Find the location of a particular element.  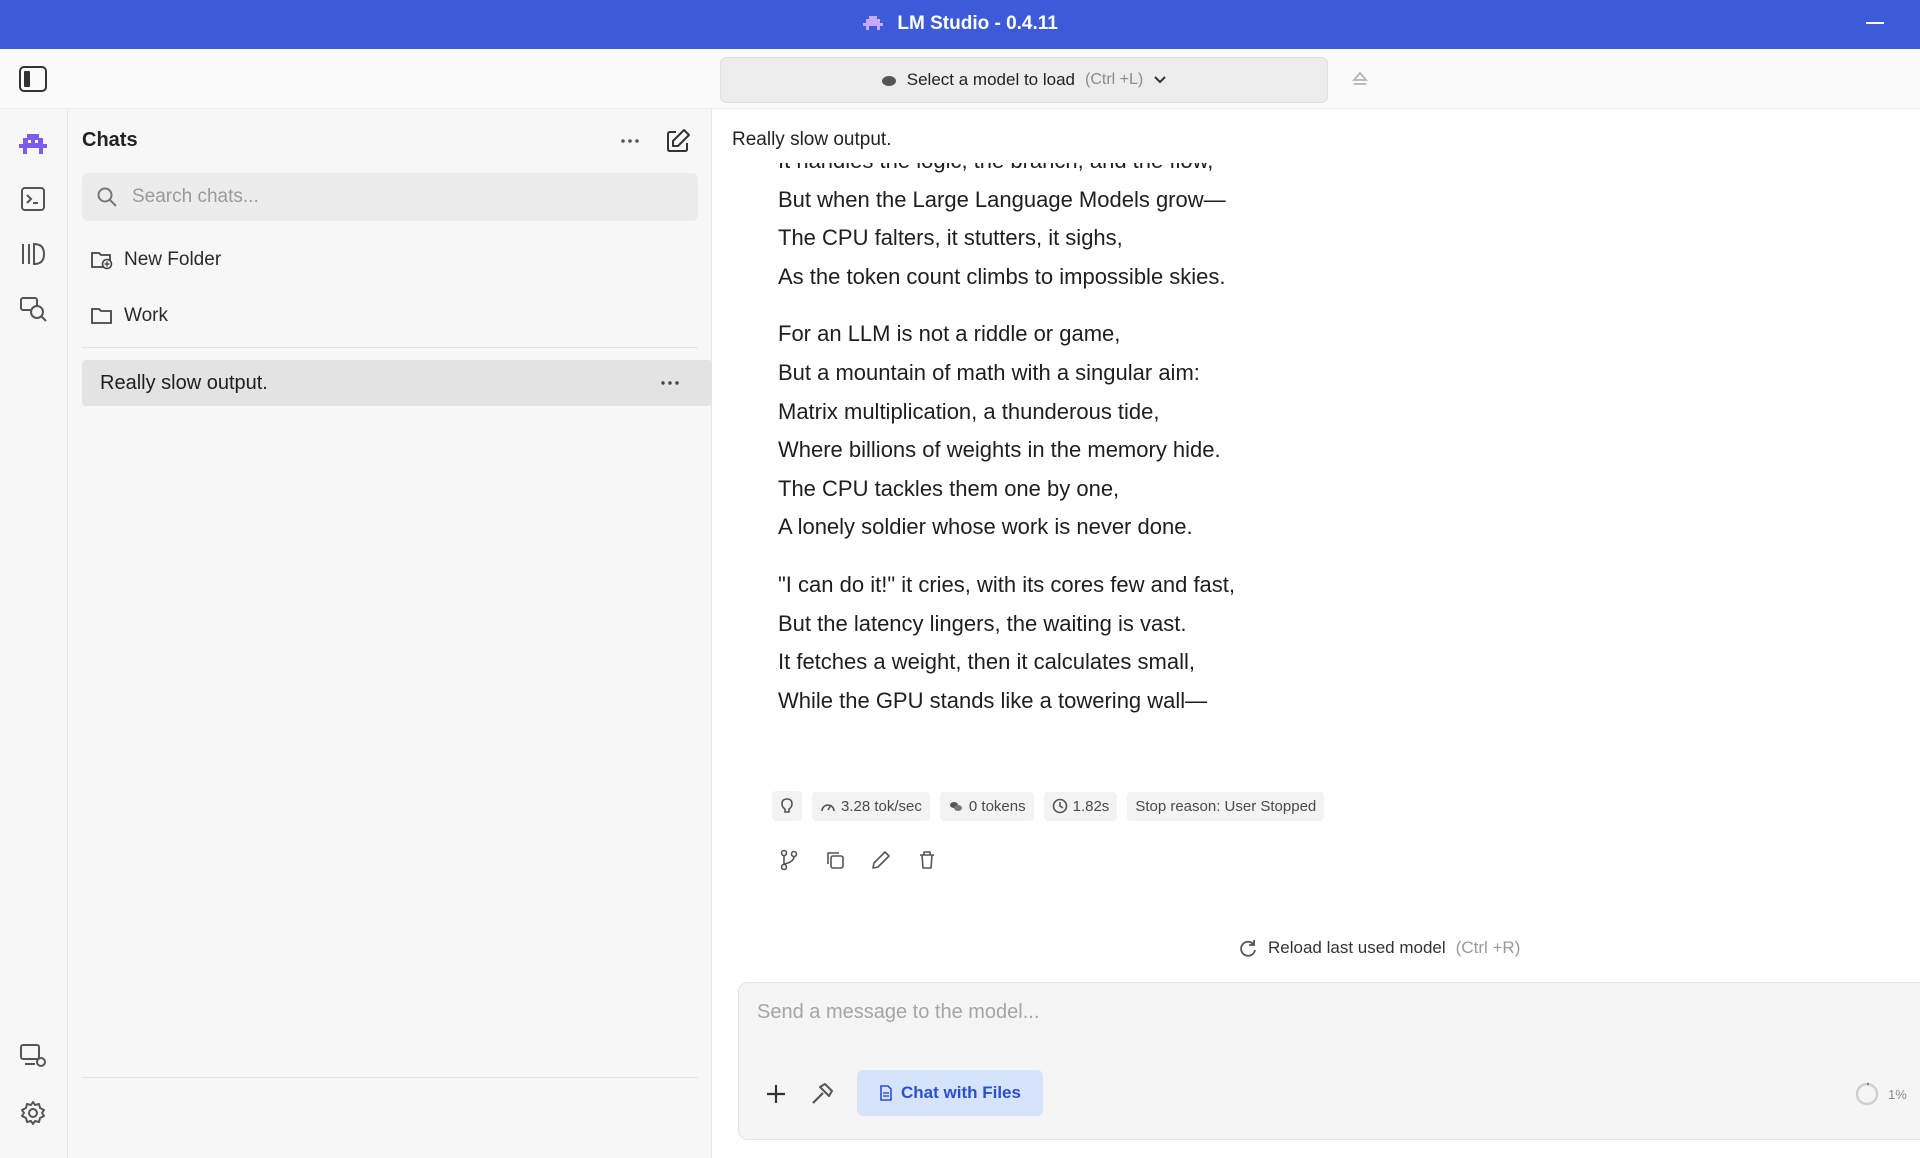

sidebar-toggle-button is located at coordinates (33, 79).